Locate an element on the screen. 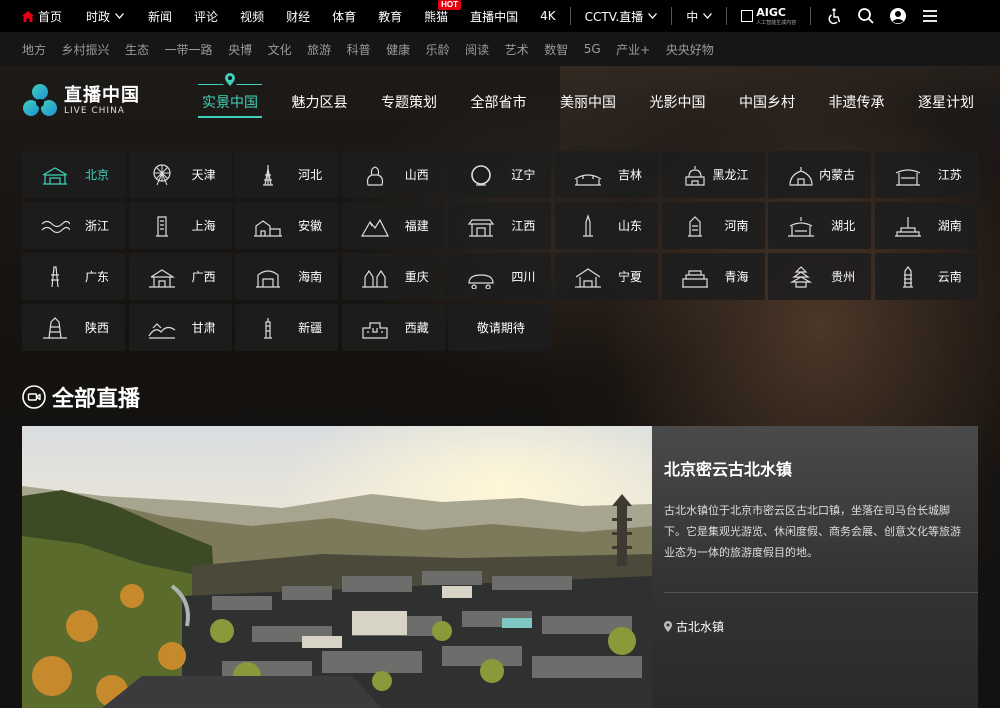  province-tile: 黑龙江 is located at coordinates (713, 174).